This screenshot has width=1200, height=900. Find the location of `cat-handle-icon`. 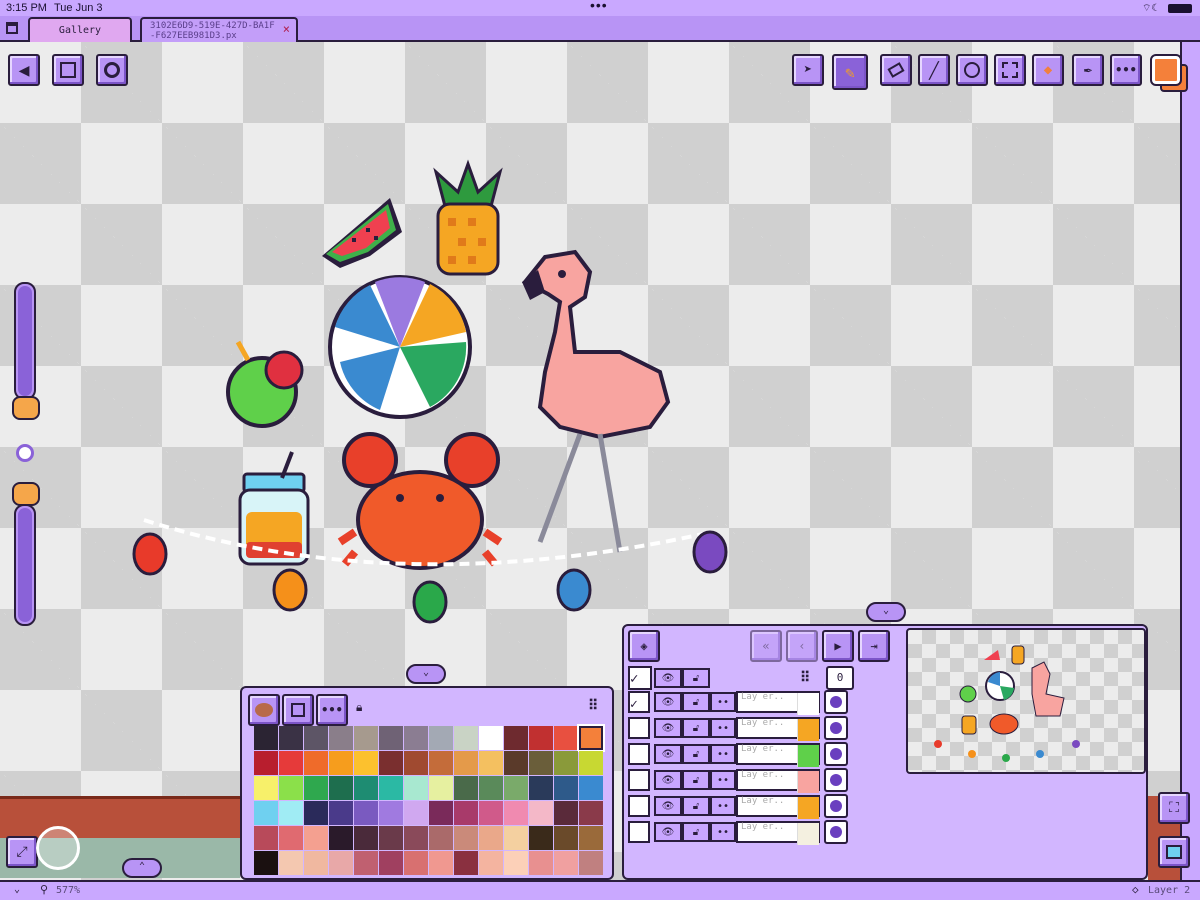

cat-handle-icon is located at coordinates (26, 494).